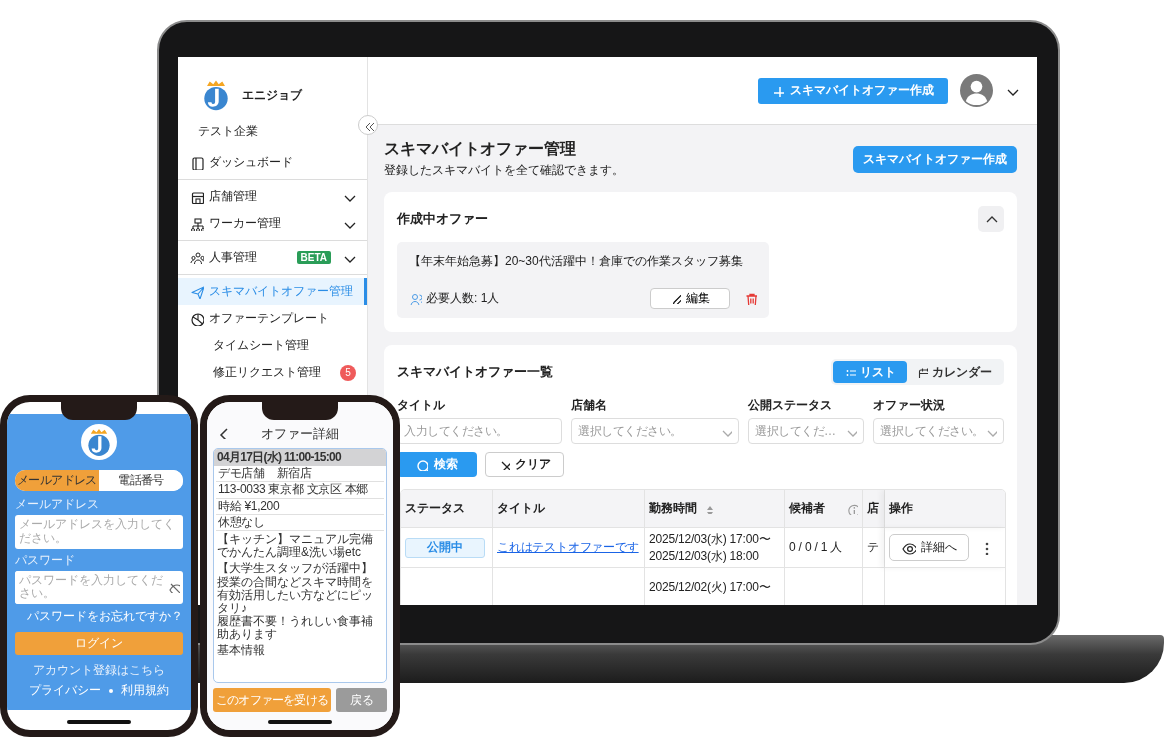 The height and width of the screenshot is (737, 1164). I want to click on sidebar-item: 人事管理 BETA, so click(272, 257).